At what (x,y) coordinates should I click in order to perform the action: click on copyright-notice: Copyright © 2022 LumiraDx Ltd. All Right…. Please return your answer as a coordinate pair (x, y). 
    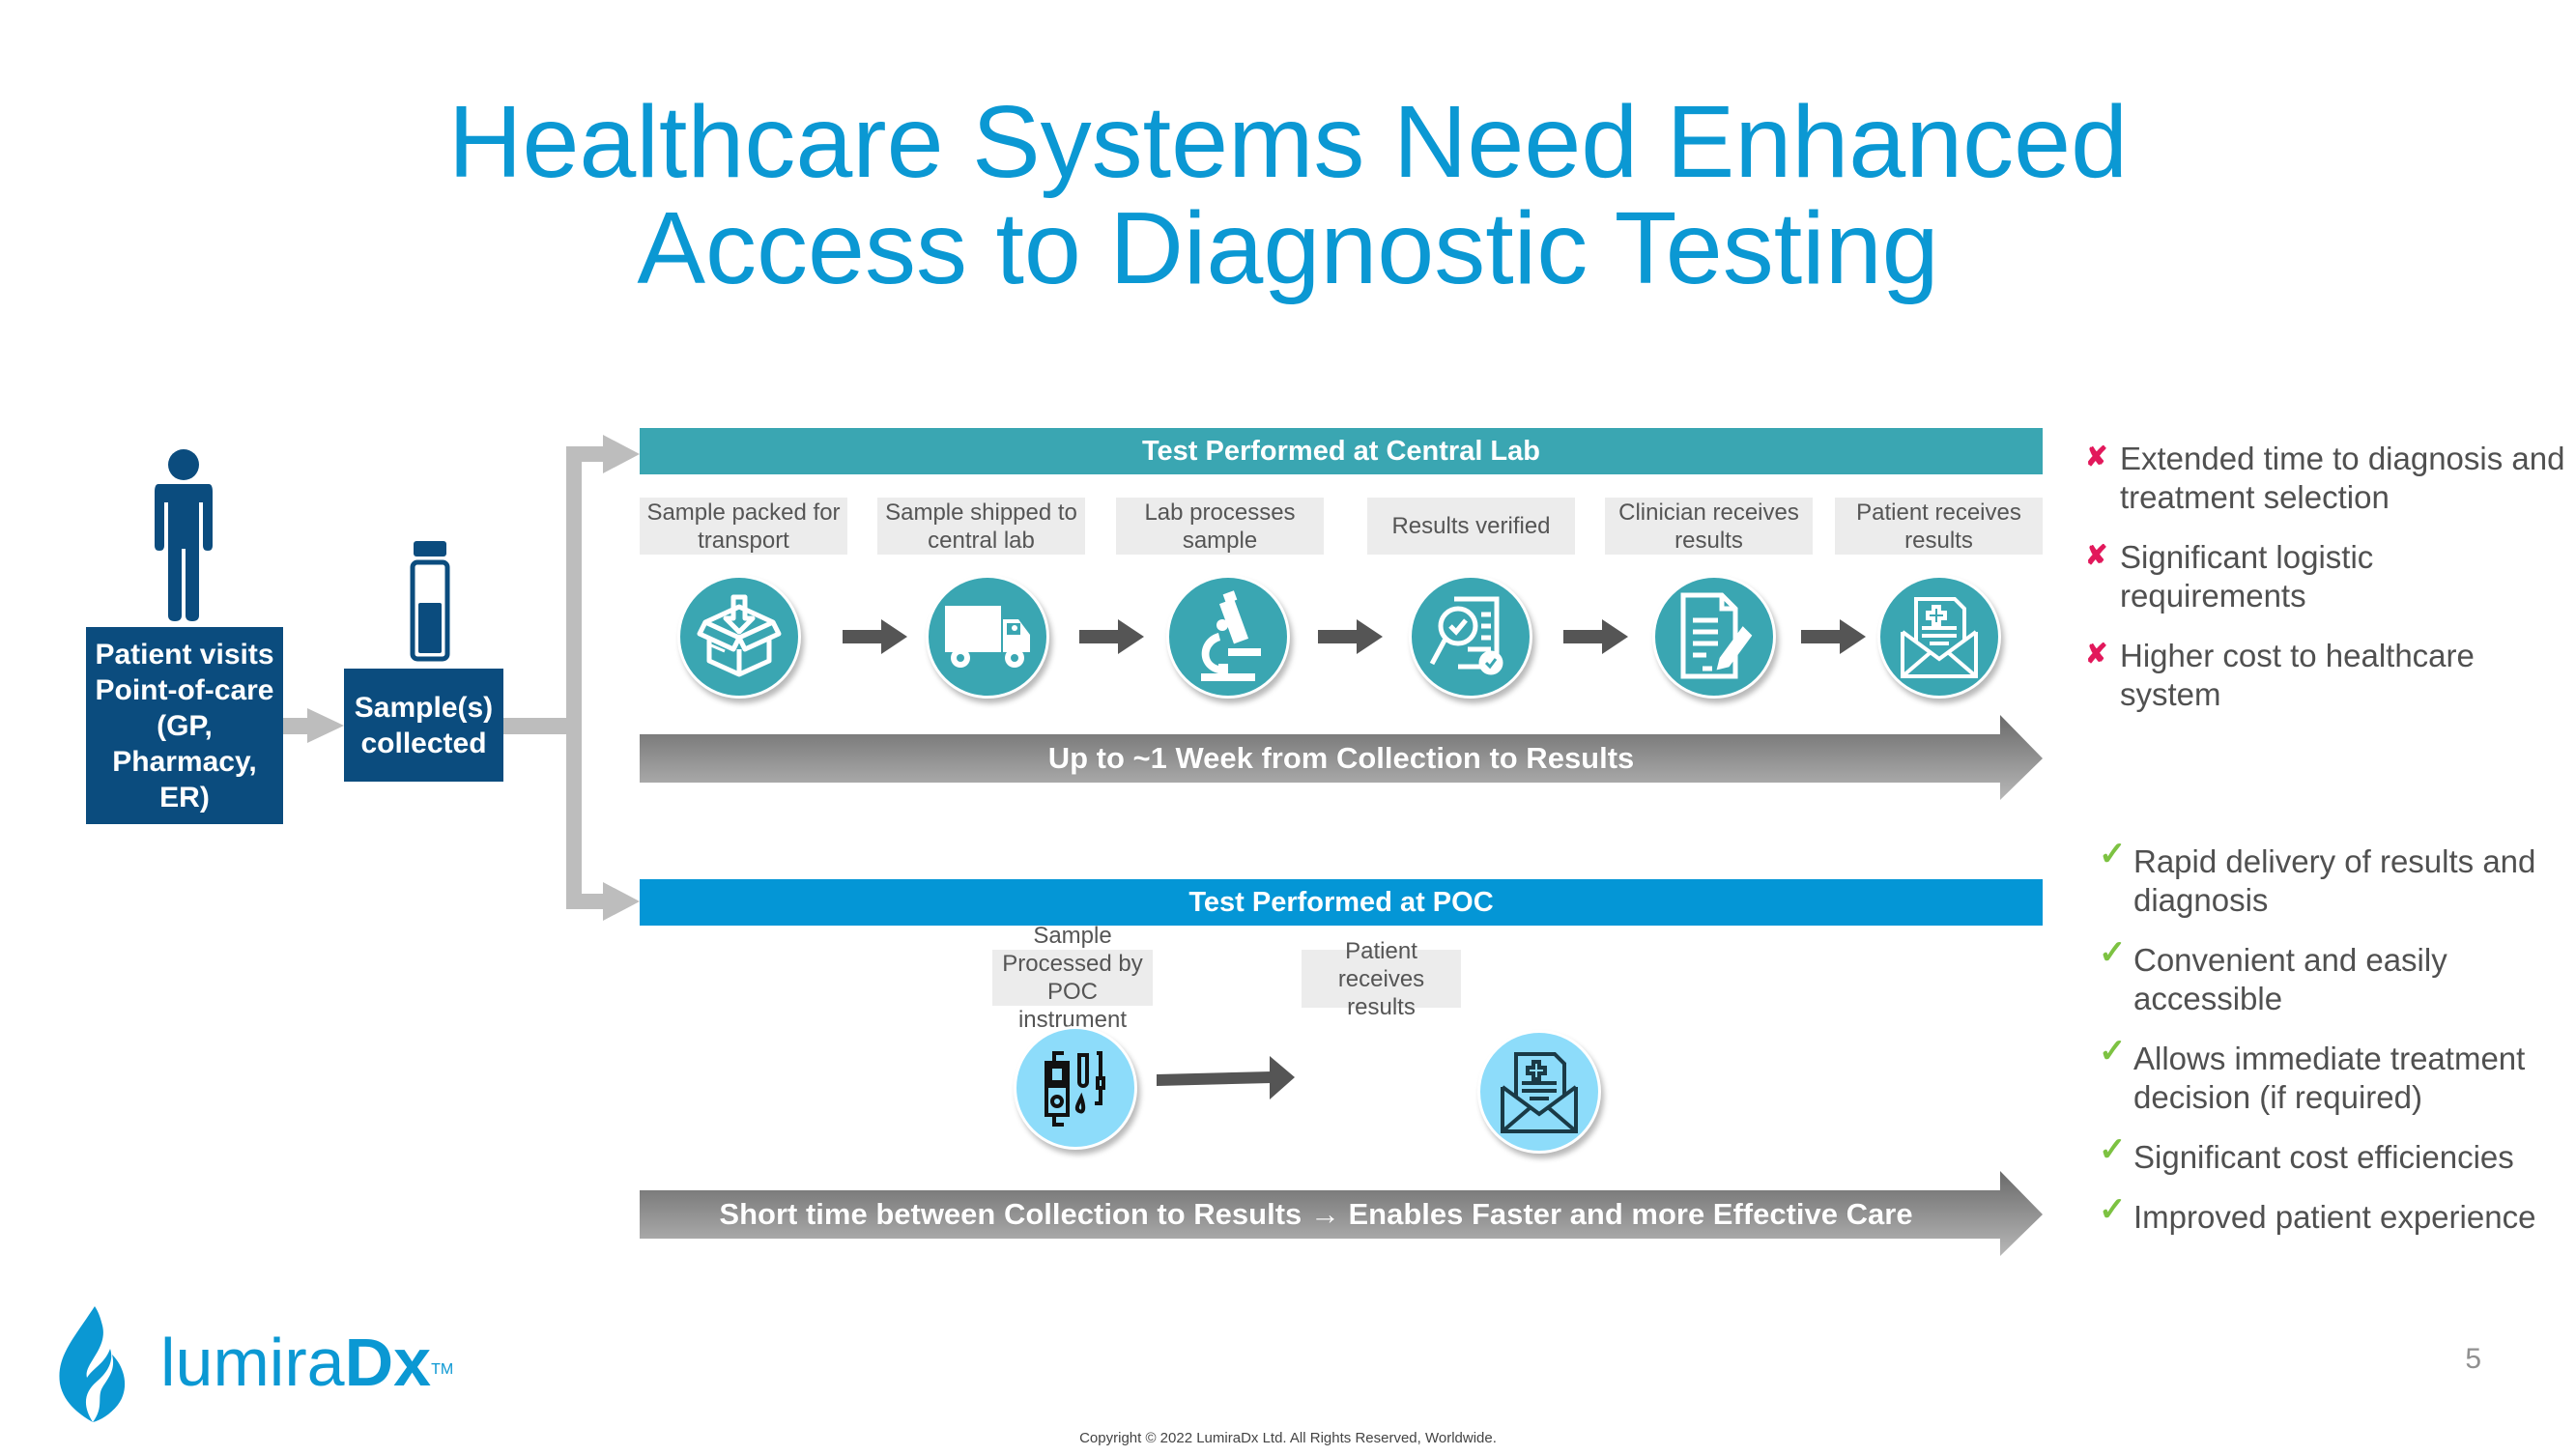
    Looking at the image, I should click on (1288, 1444).